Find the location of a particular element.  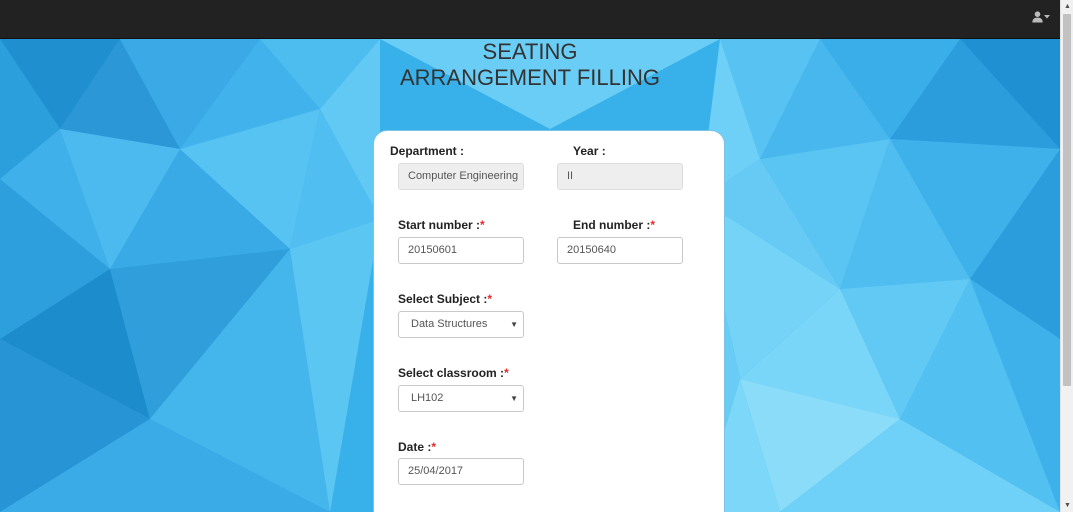

department-label-text: Department : is located at coordinates (427, 151).